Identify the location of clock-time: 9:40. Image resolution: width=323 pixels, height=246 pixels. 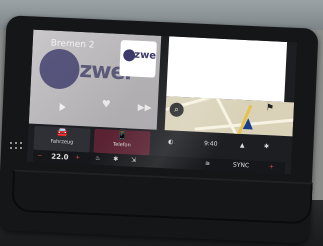
(210, 144).